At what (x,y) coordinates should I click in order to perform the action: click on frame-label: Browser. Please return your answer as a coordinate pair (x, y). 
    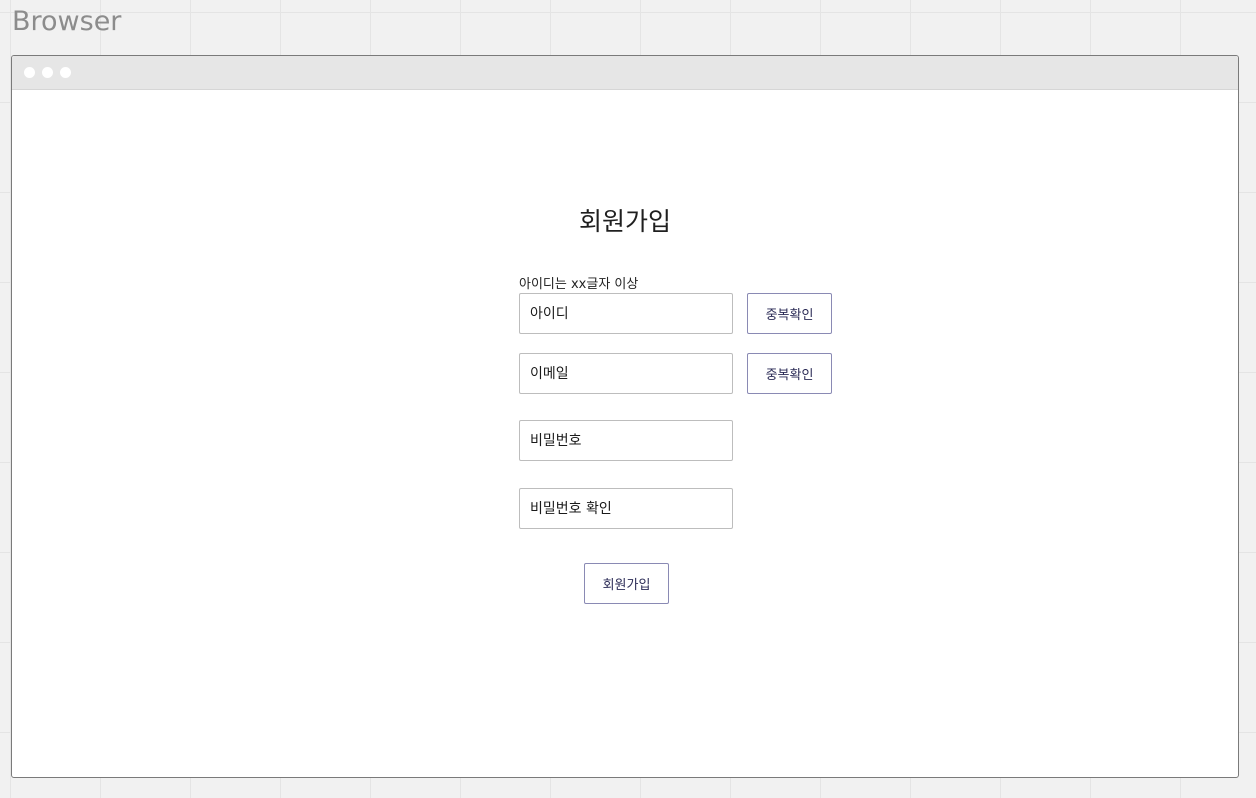
    Looking at the image, I should click on (67, 21).